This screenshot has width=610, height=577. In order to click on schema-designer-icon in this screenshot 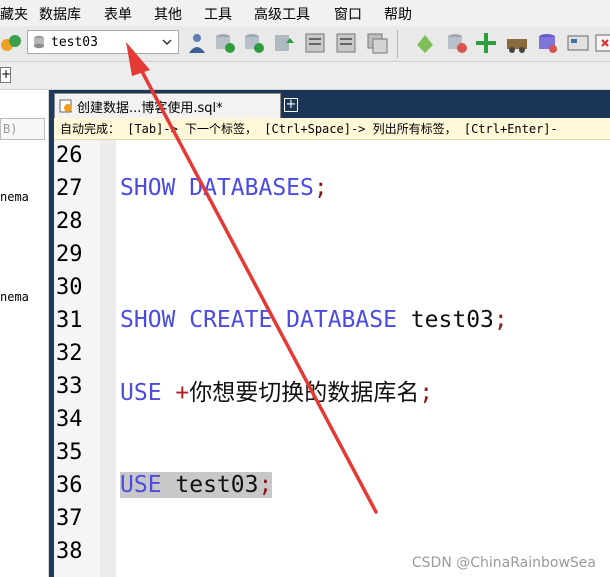, I will do `click(547, 43)`.